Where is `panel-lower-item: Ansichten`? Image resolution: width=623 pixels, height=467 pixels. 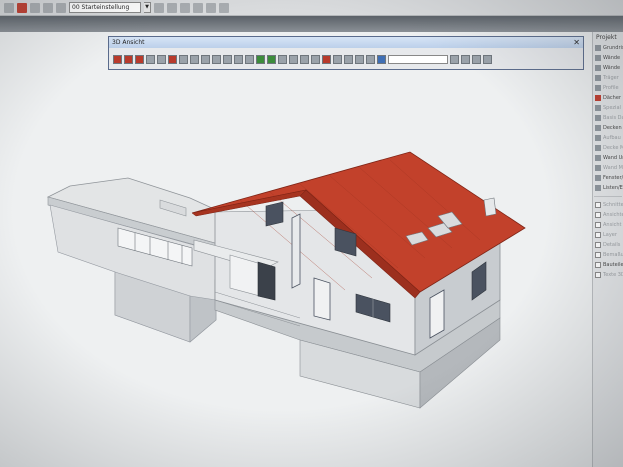 panel-lower-item: Ansichten is located at coordinates (608, 215).